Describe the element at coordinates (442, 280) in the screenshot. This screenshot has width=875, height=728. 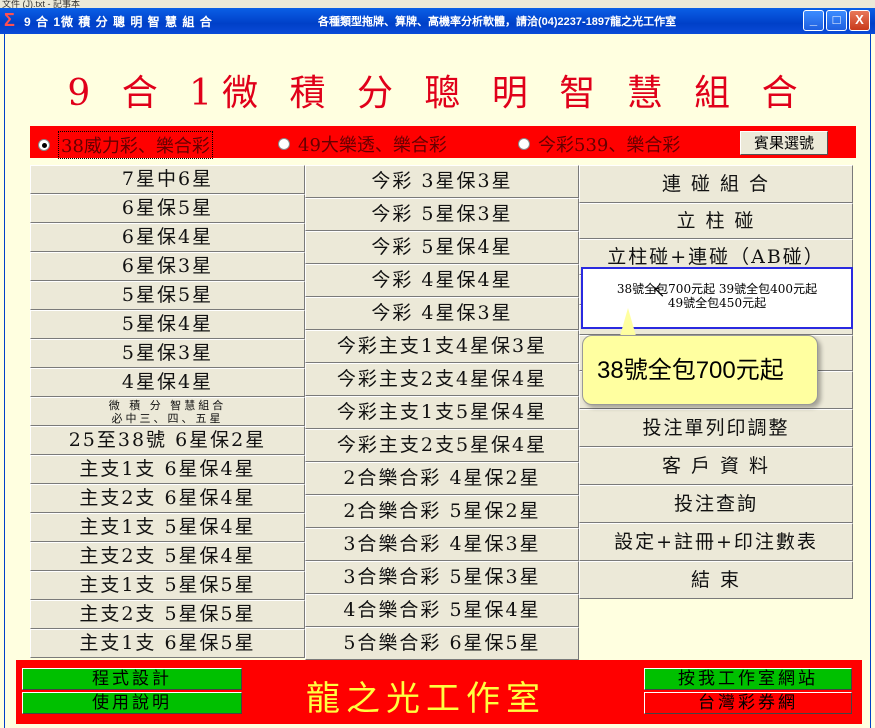
I see `col2-button-3: 今彩 4星保4星` at that location.